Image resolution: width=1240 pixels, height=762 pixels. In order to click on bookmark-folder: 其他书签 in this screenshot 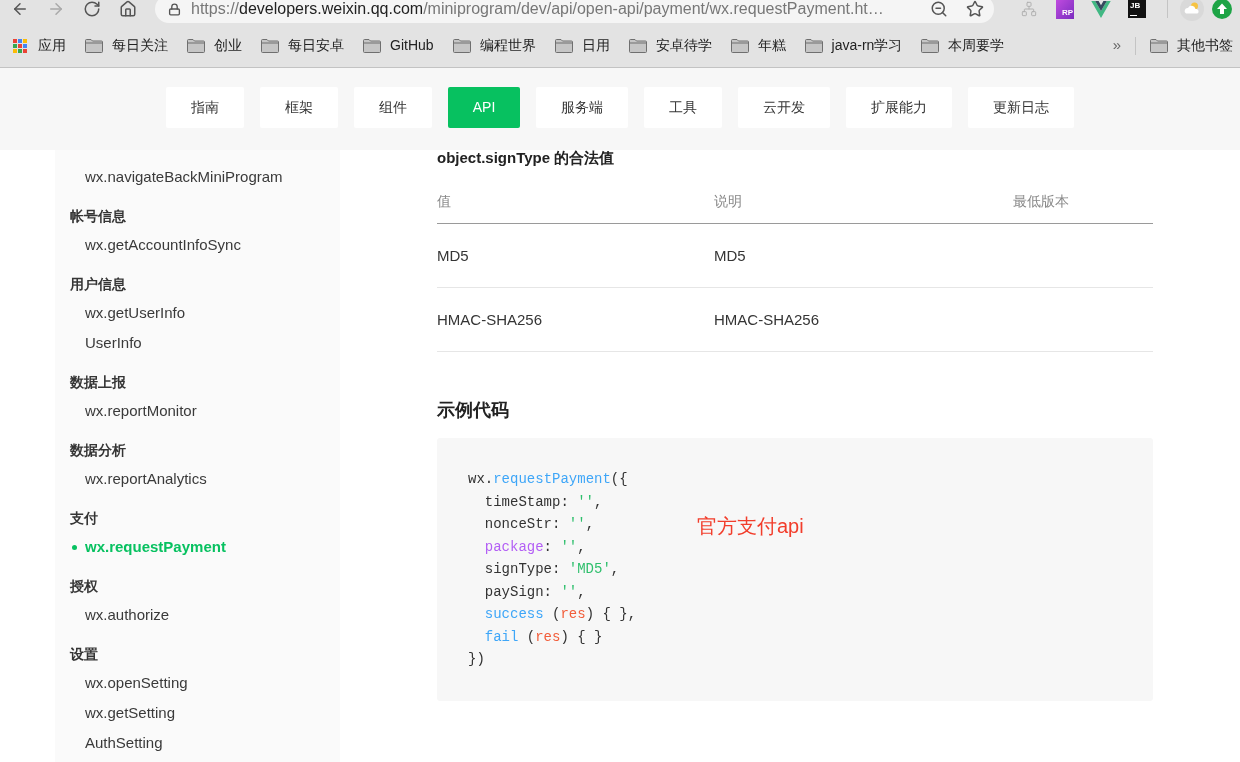, I will do `click(1191, 45)`.